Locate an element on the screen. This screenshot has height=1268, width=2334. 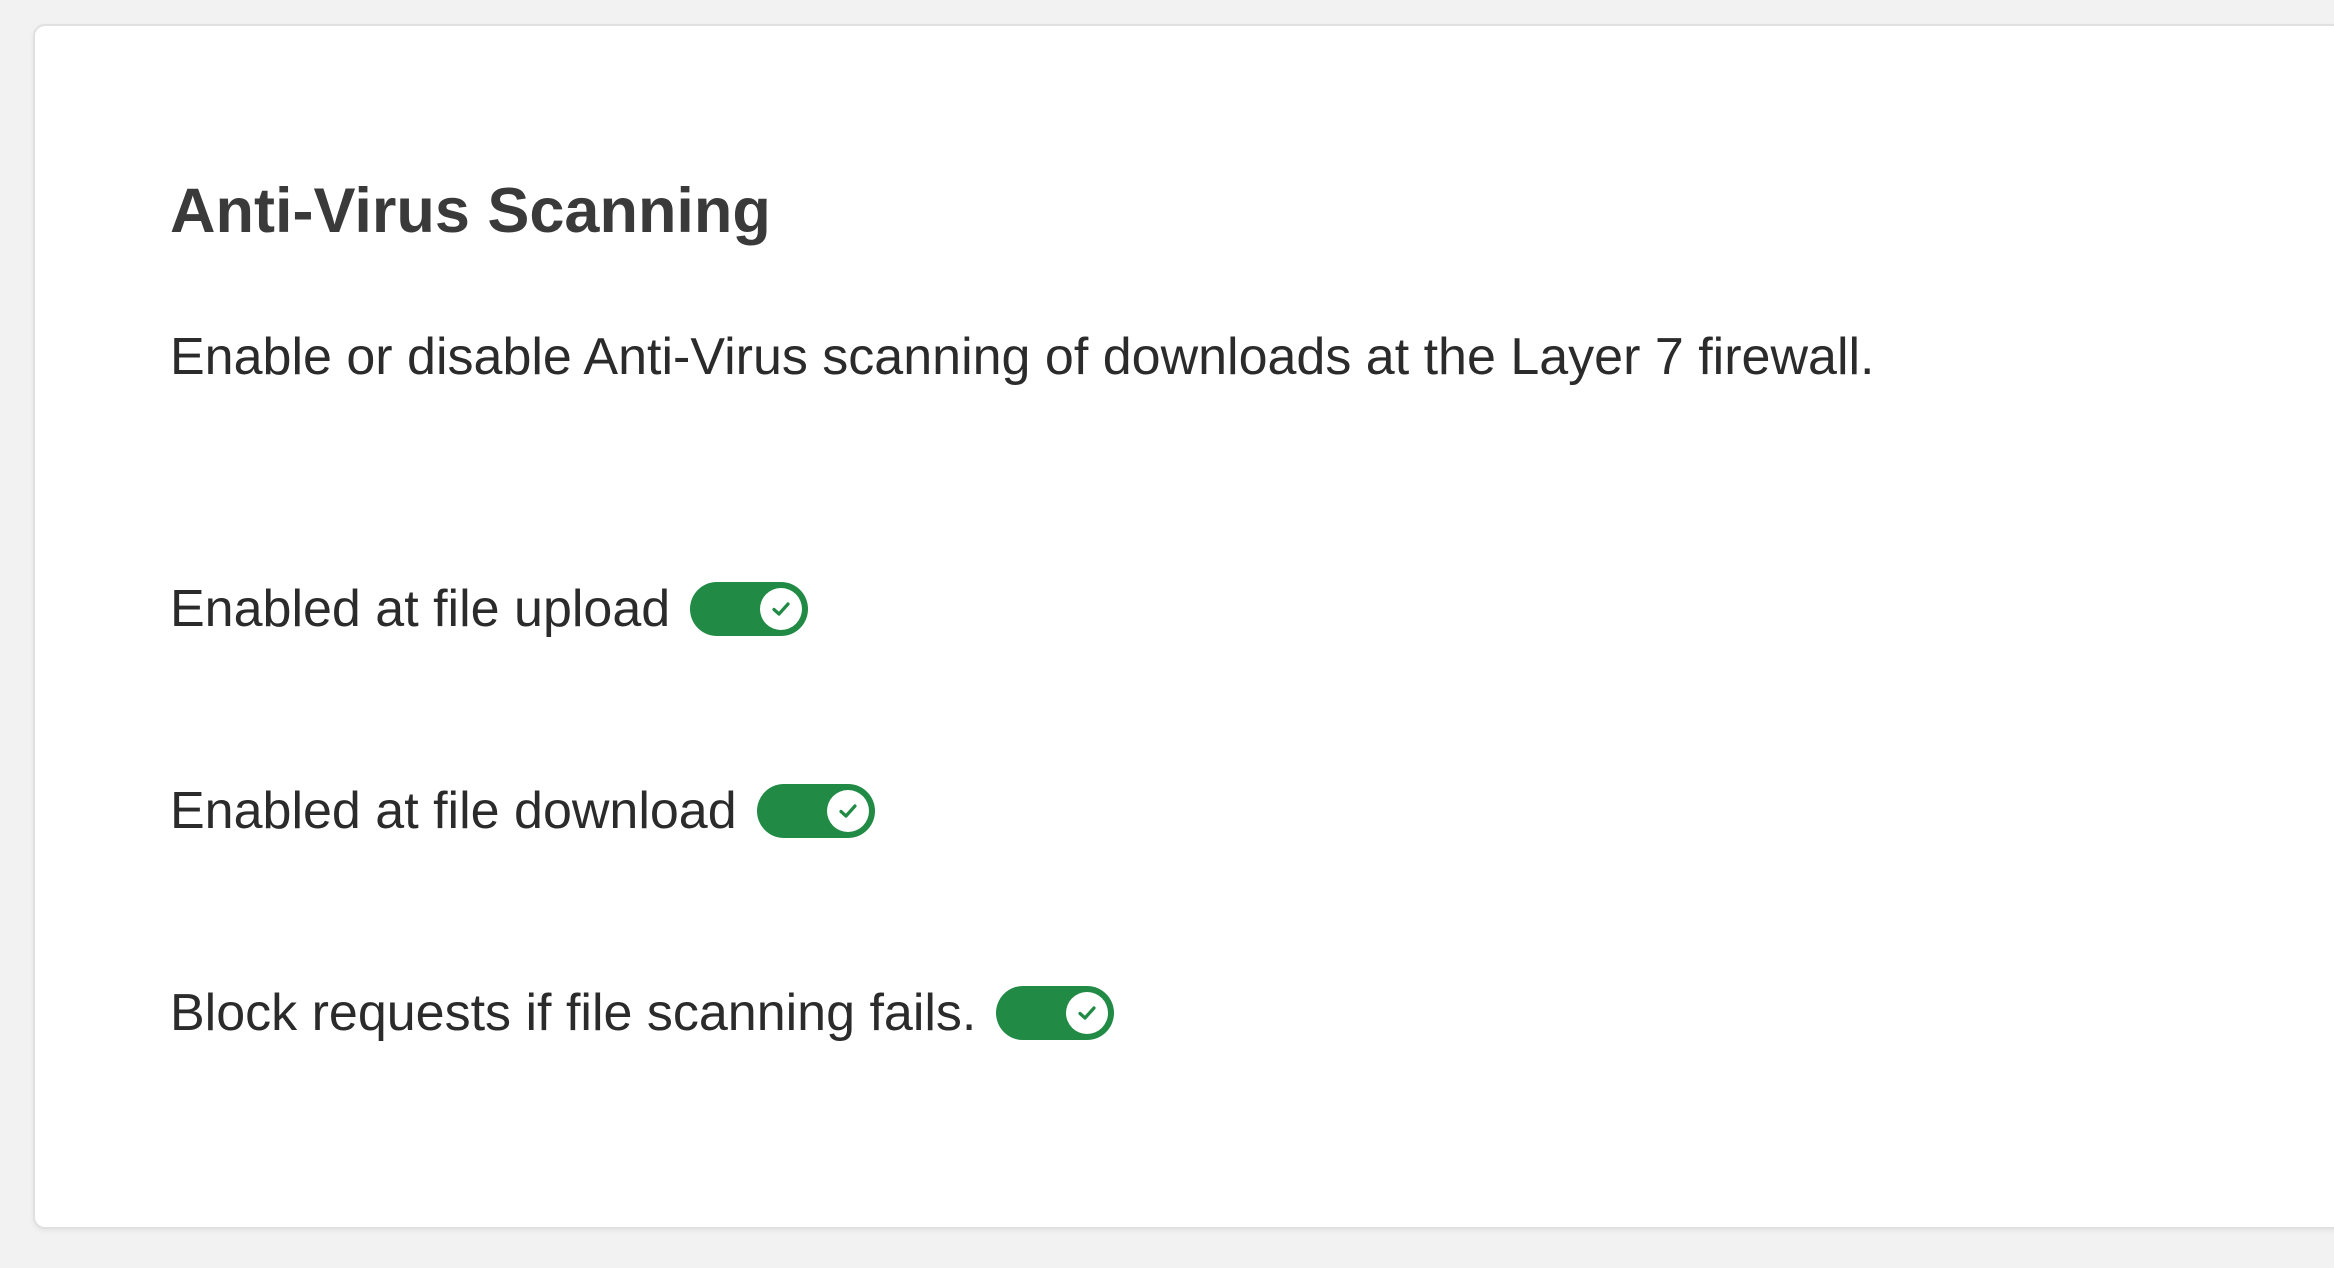
setting-row-file-download: Enabled at file download is located at coordinates (522, 811).